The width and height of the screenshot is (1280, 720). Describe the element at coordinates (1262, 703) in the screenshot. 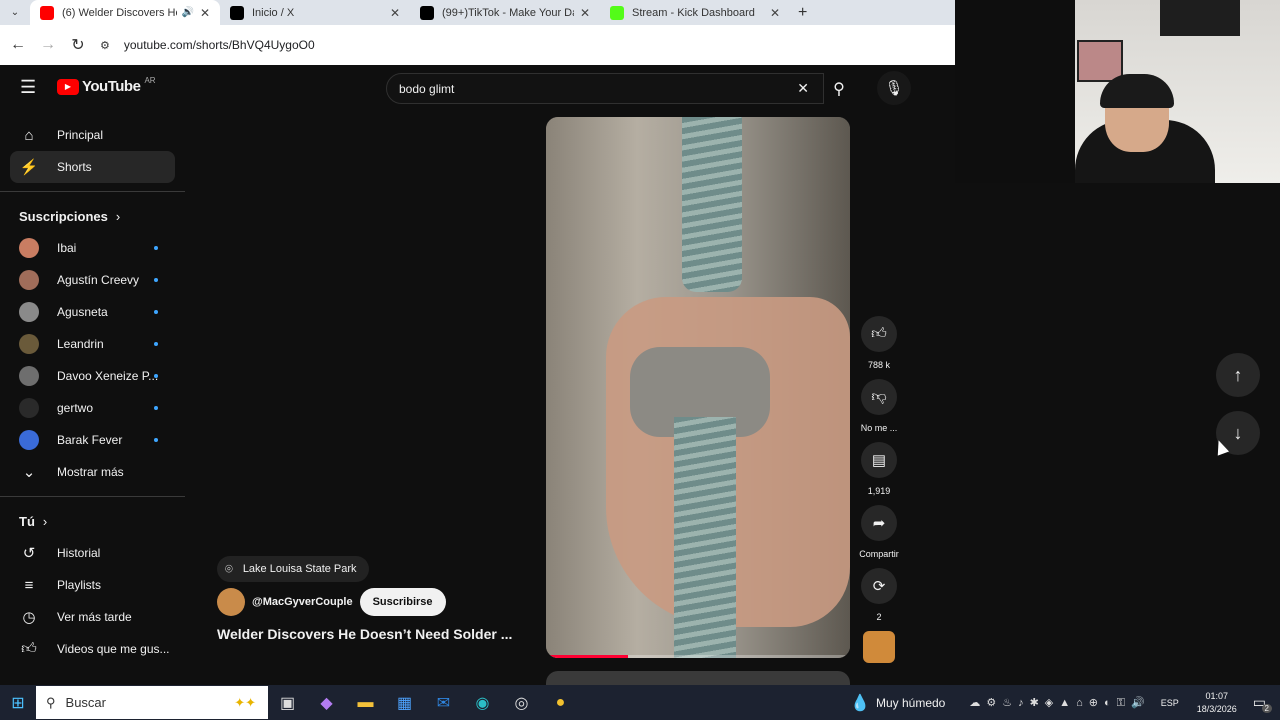

I see `notifications-button: ▭ 2` at that location.